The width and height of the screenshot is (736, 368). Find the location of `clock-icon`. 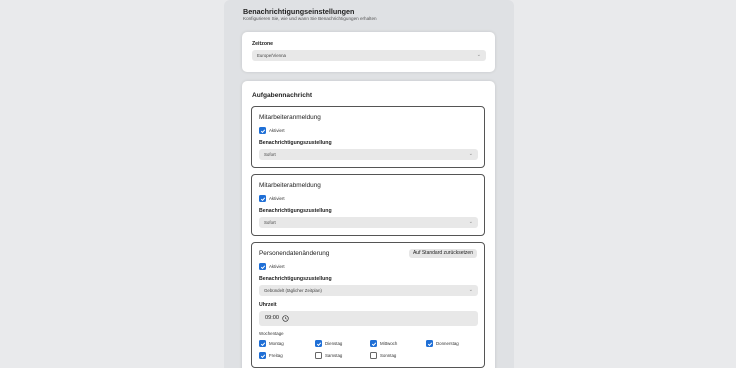

clock-icon is located at coordinates (285, 318).